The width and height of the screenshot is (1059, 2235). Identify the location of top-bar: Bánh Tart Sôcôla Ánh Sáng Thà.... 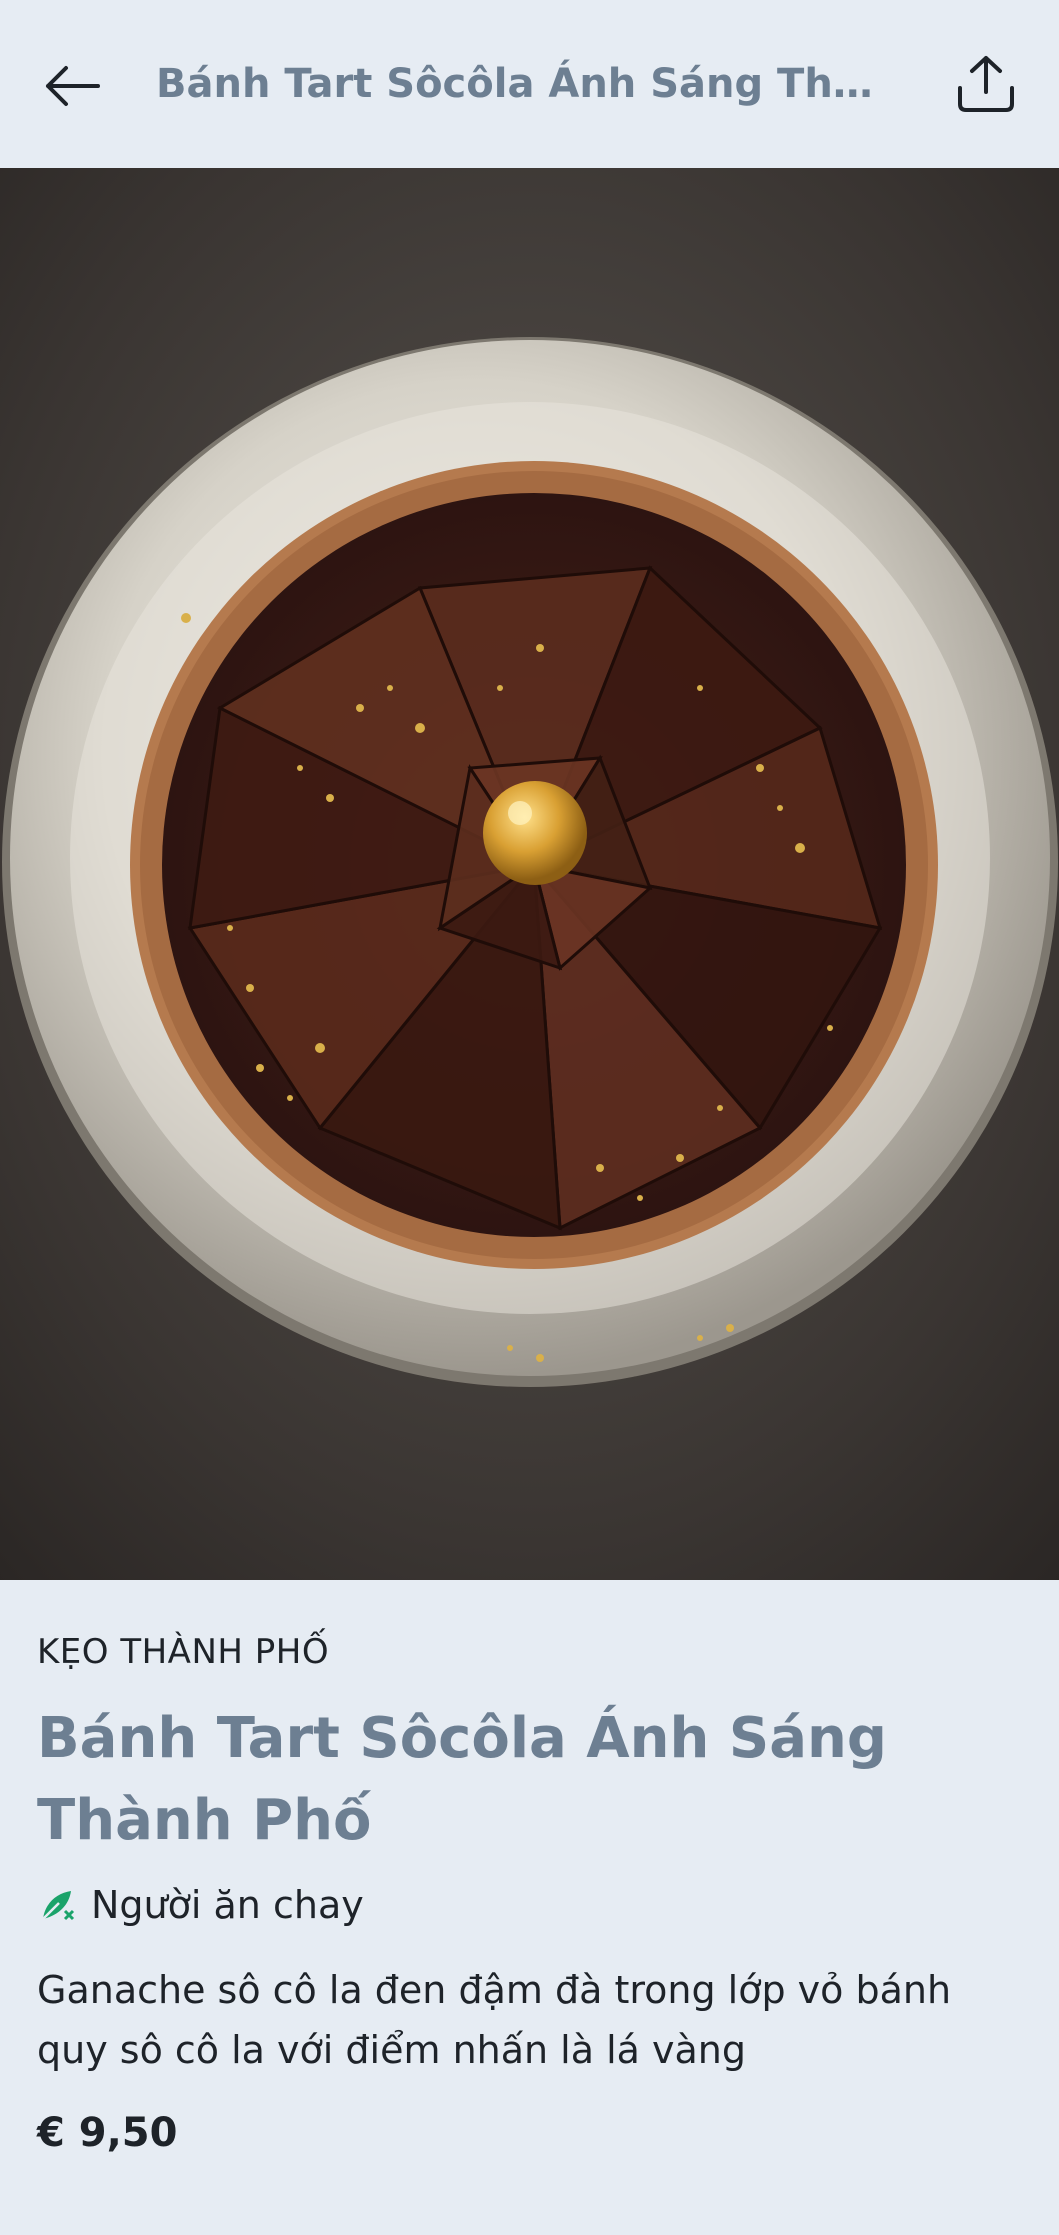
(529, 84).